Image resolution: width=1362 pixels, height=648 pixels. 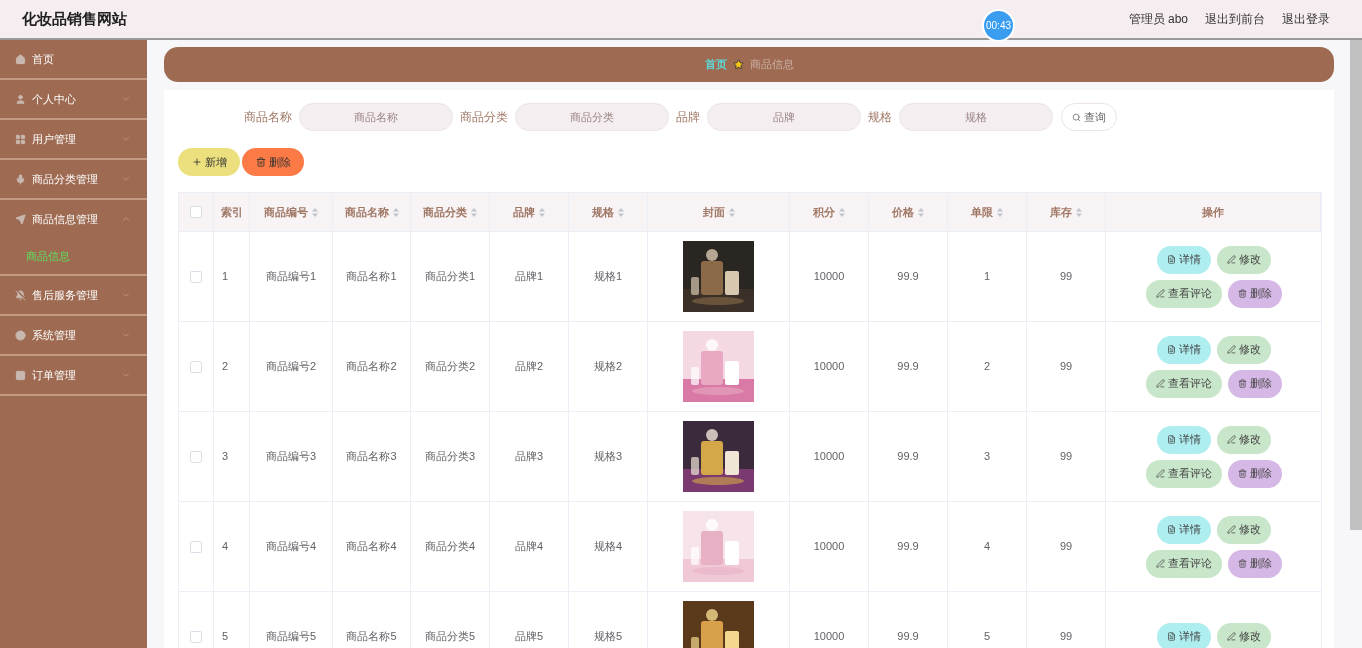 I want to click on table-cell-text: 5, so click(x=987, y=637).